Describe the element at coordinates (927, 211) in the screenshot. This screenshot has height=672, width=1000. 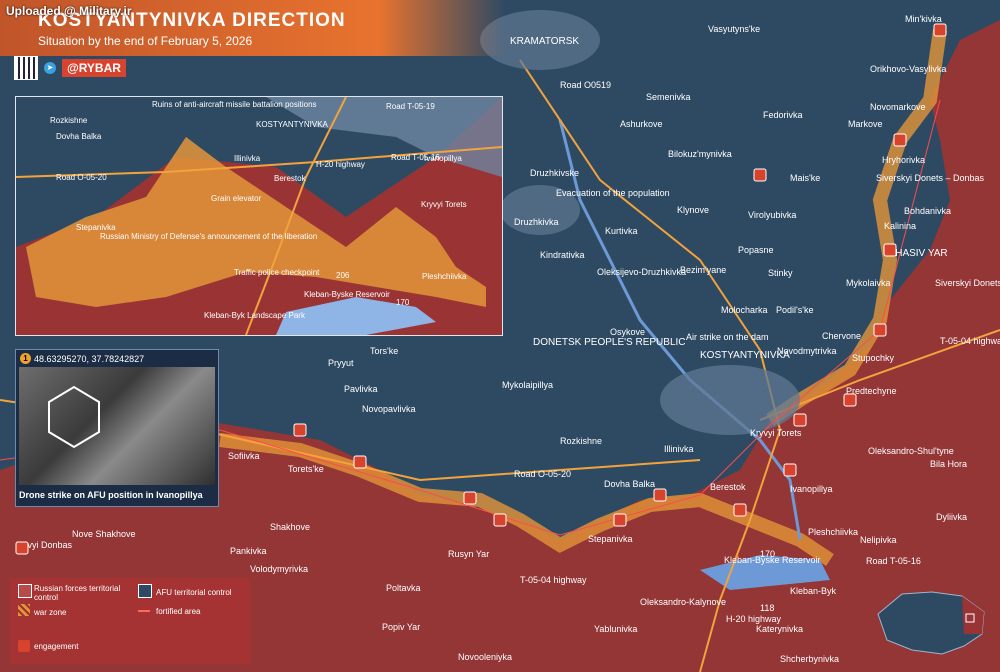
I see `map-label: Bohdanivka` at that location.